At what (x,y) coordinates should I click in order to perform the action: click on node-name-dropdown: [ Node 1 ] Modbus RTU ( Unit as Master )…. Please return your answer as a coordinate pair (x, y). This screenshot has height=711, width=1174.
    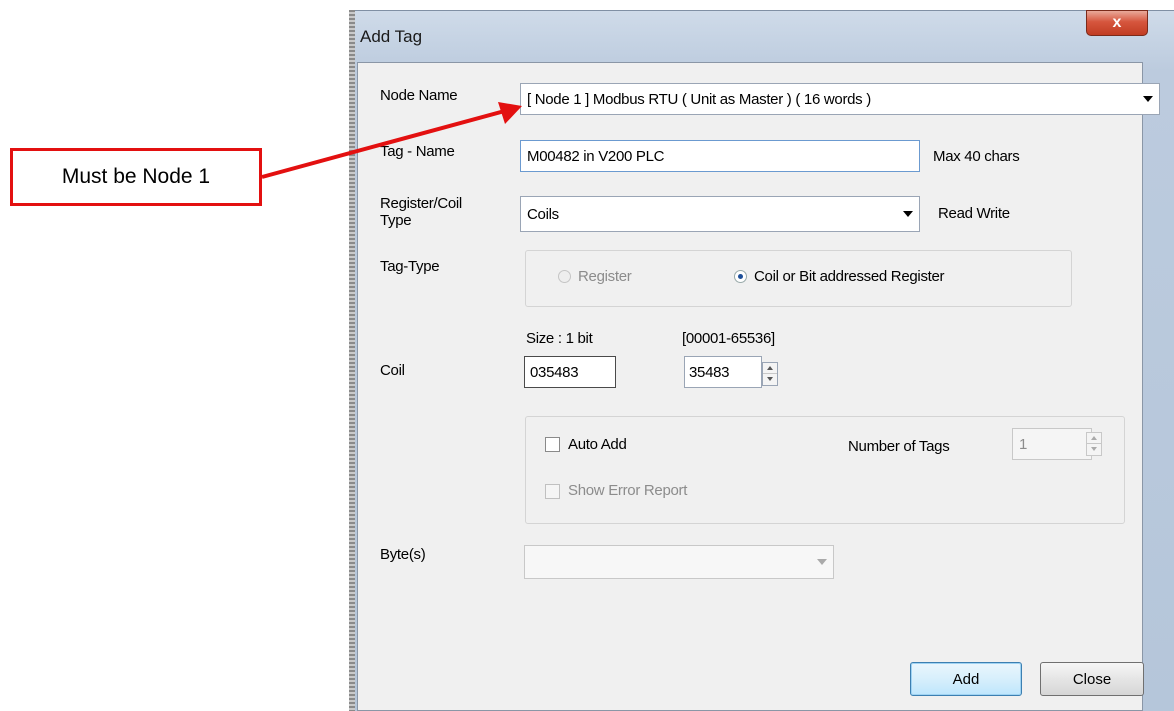
    Looking at the image, I should click on (840, 99).